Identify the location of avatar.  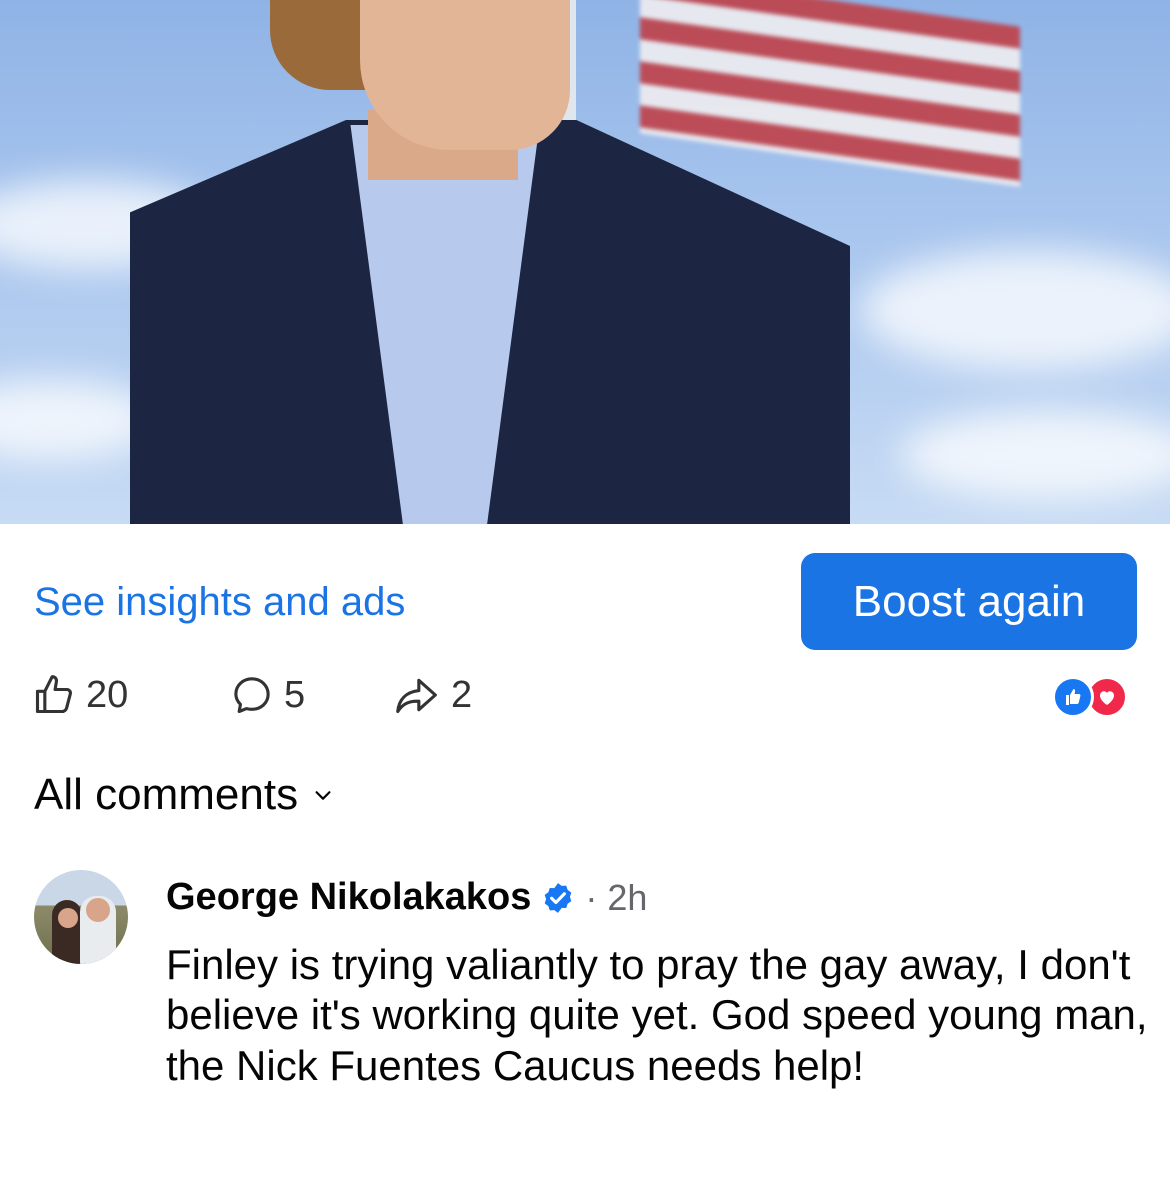
(81, 917).